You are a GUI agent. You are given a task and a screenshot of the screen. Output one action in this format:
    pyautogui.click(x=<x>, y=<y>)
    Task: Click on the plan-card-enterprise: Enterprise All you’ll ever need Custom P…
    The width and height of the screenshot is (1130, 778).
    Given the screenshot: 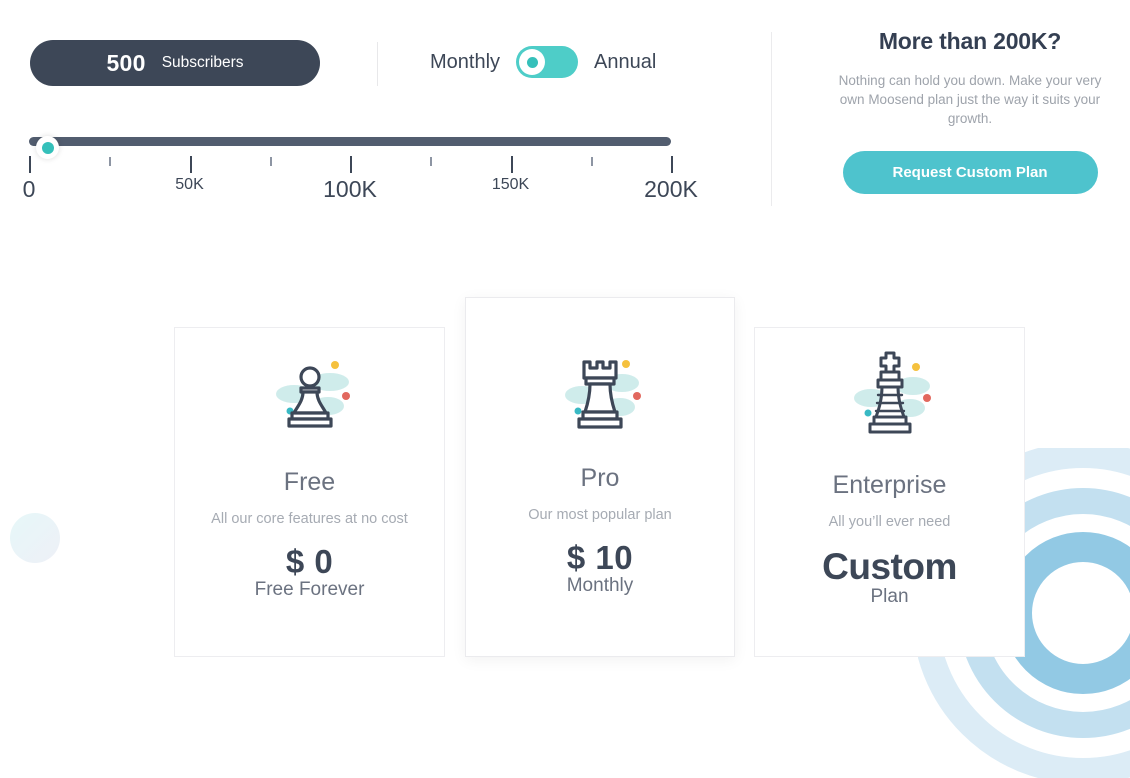 What is the action you would take?
    pyautogui.click(x=889, y=492)
    